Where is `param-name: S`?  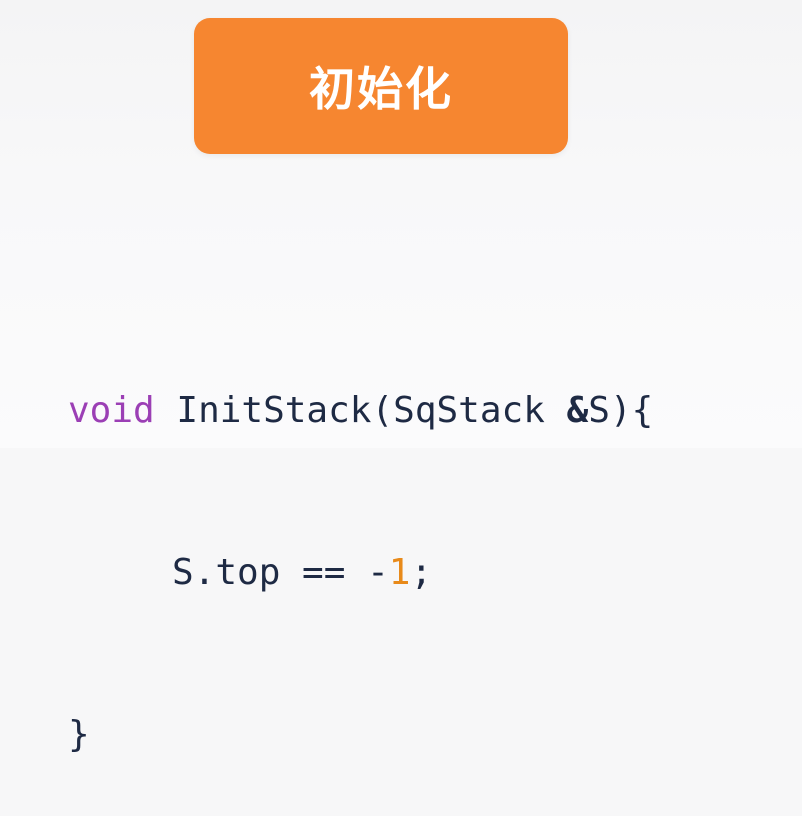 param-name: S is located at coordinates (599, 410).